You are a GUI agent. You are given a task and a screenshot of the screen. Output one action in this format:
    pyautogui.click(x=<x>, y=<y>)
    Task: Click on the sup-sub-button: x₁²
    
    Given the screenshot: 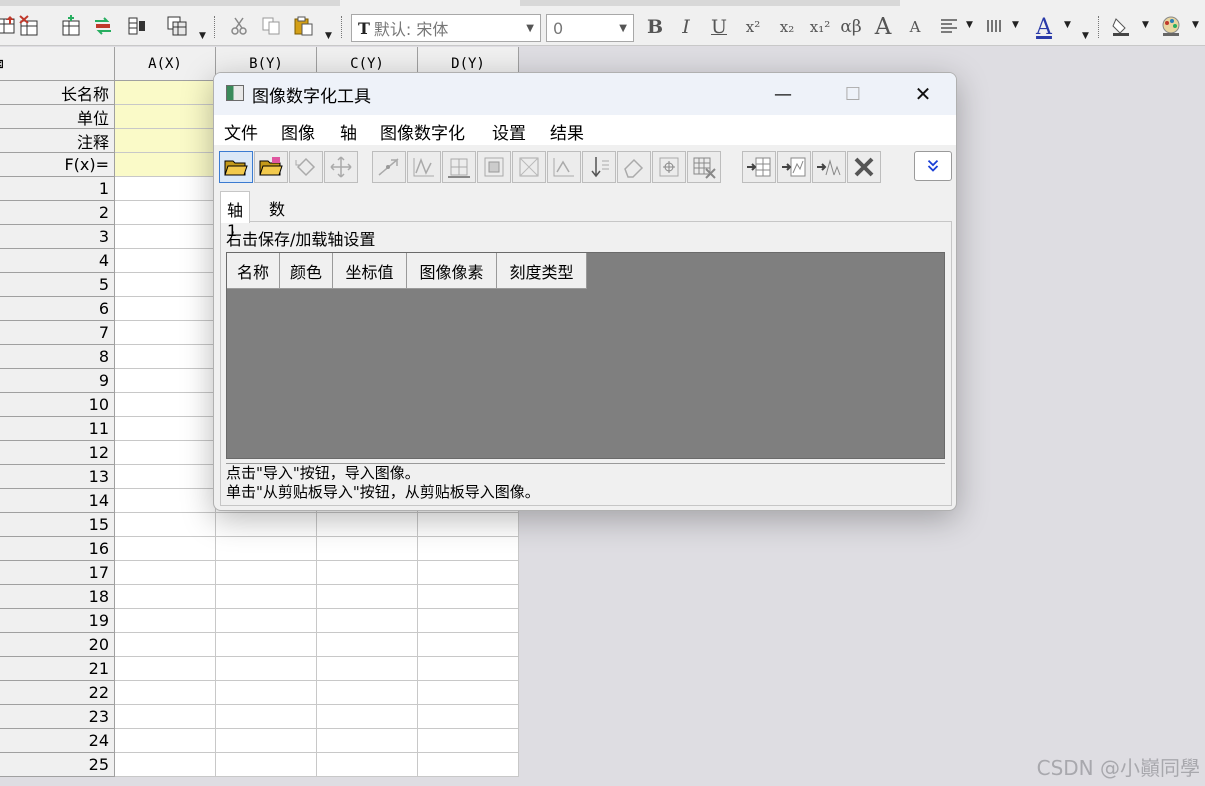 What is the action you would take?
    pyautogui.click(x=820, y=27)
    